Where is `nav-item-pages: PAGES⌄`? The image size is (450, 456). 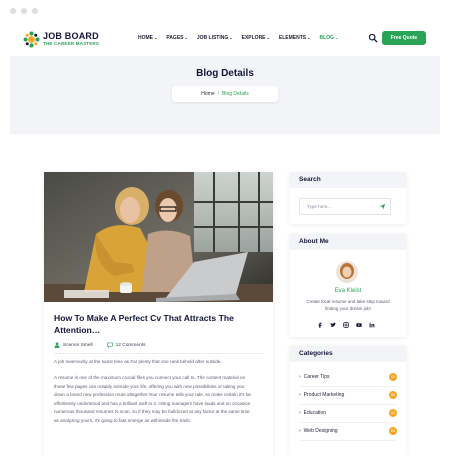 nav-item-pages: PAGES⌄ is located at coordinates (177, 38).